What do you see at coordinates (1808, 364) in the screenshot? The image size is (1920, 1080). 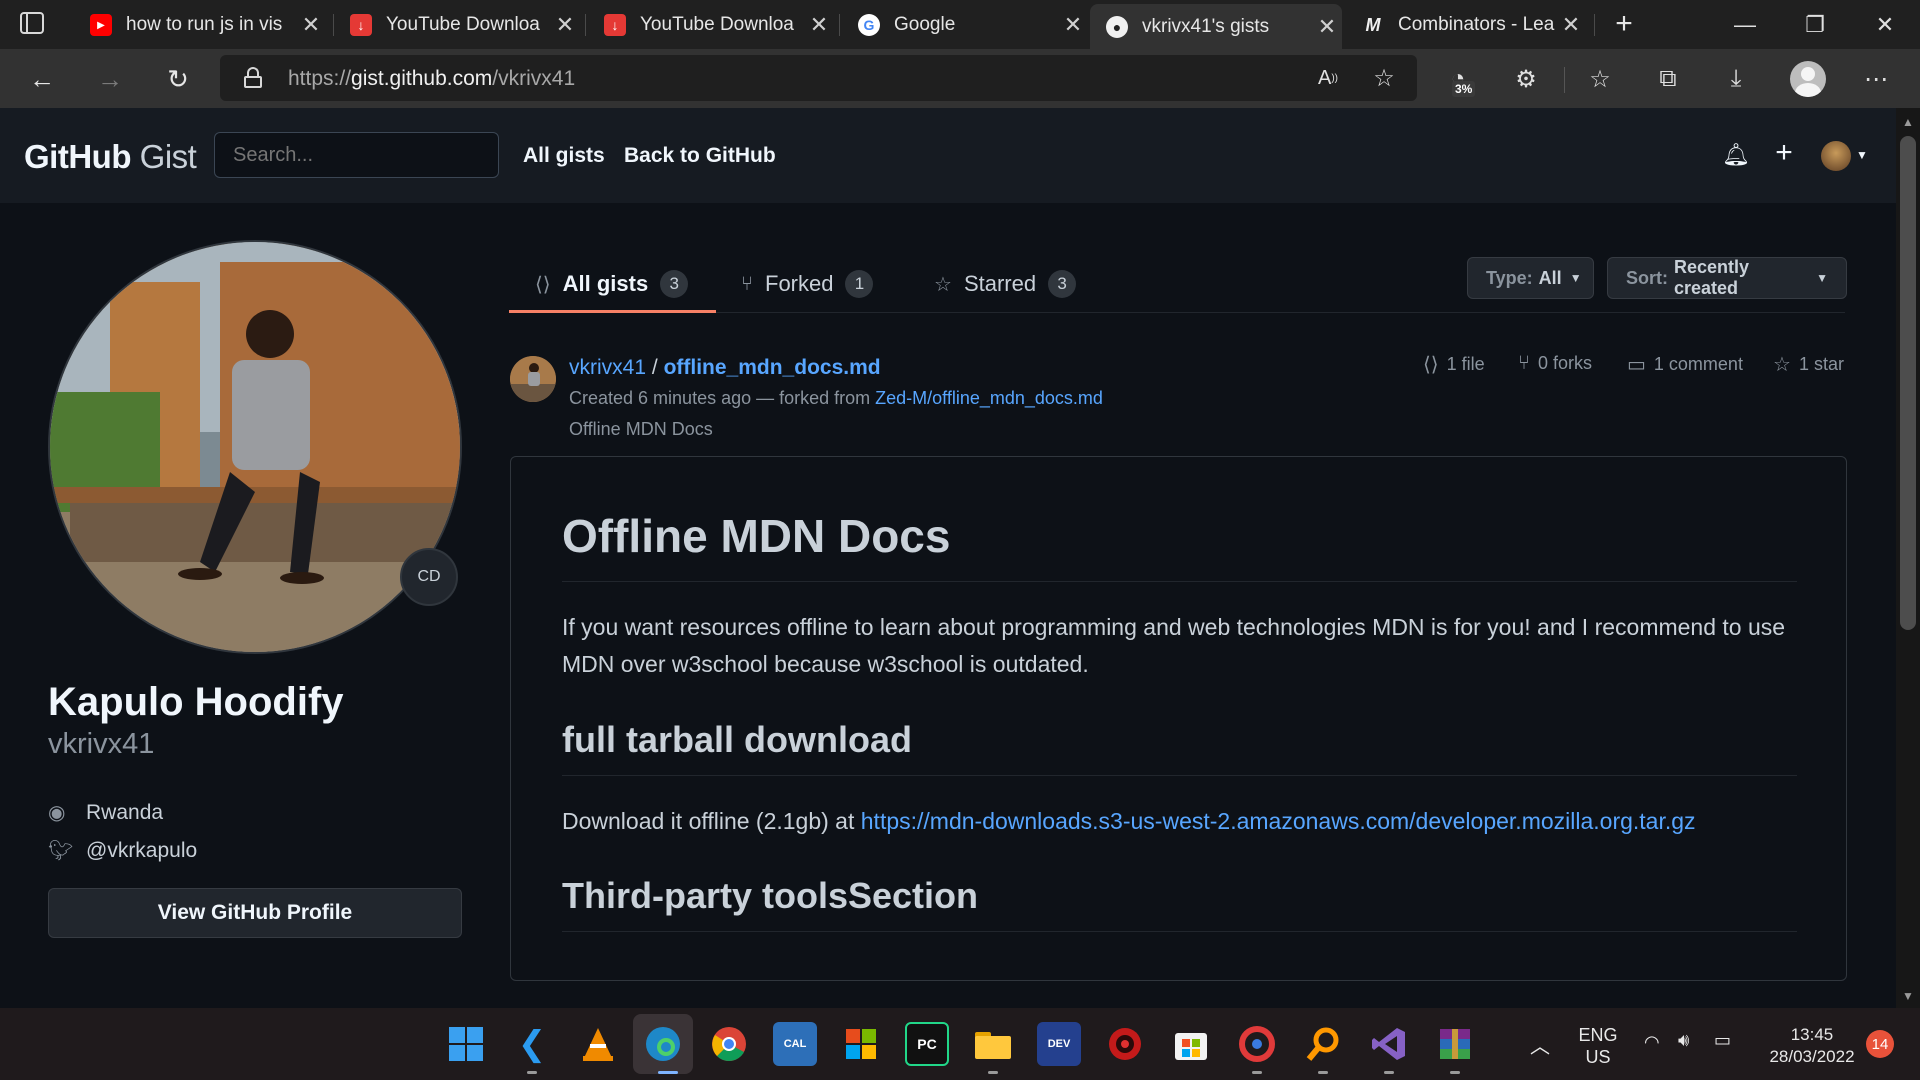 I see `gist-stars-stat: ☆ 1 star` at bounding box center [1808, 364].